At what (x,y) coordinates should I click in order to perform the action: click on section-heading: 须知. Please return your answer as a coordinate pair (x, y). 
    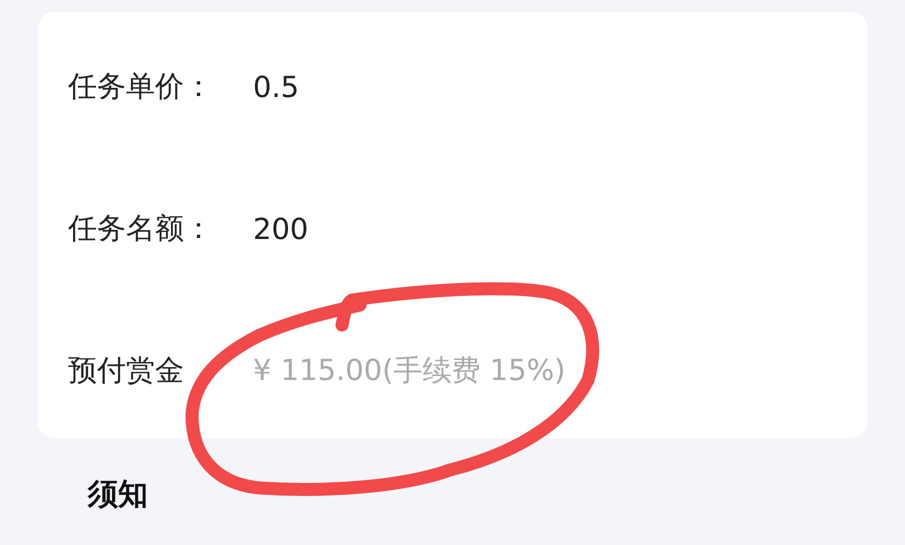
    Looking at the image, I should click on (118, 495).